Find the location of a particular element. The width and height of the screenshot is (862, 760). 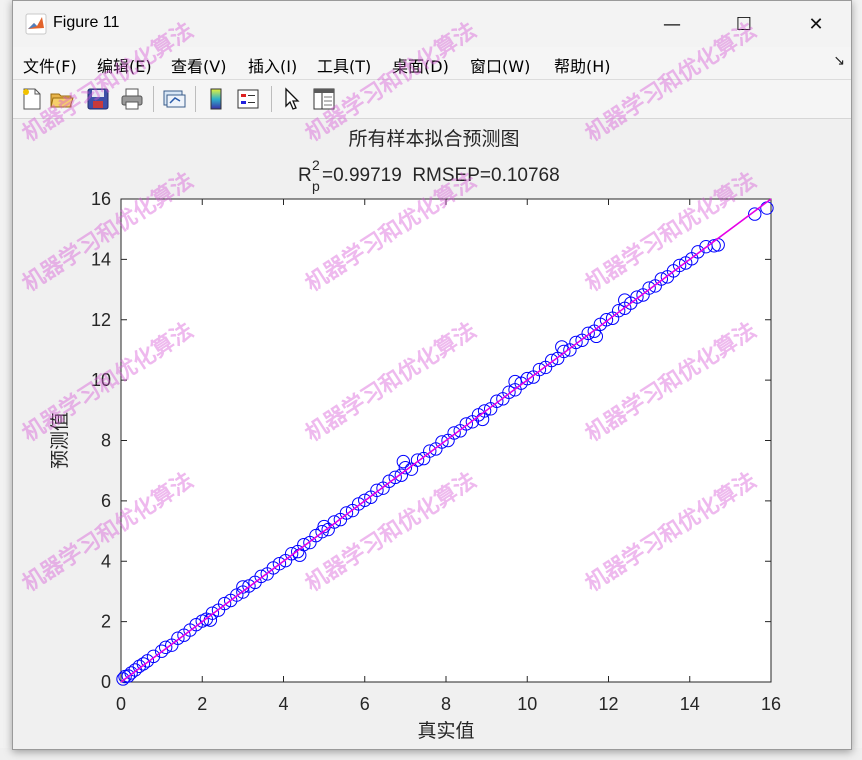

x-tick-label: 16 is located at coordinates (771, 704).